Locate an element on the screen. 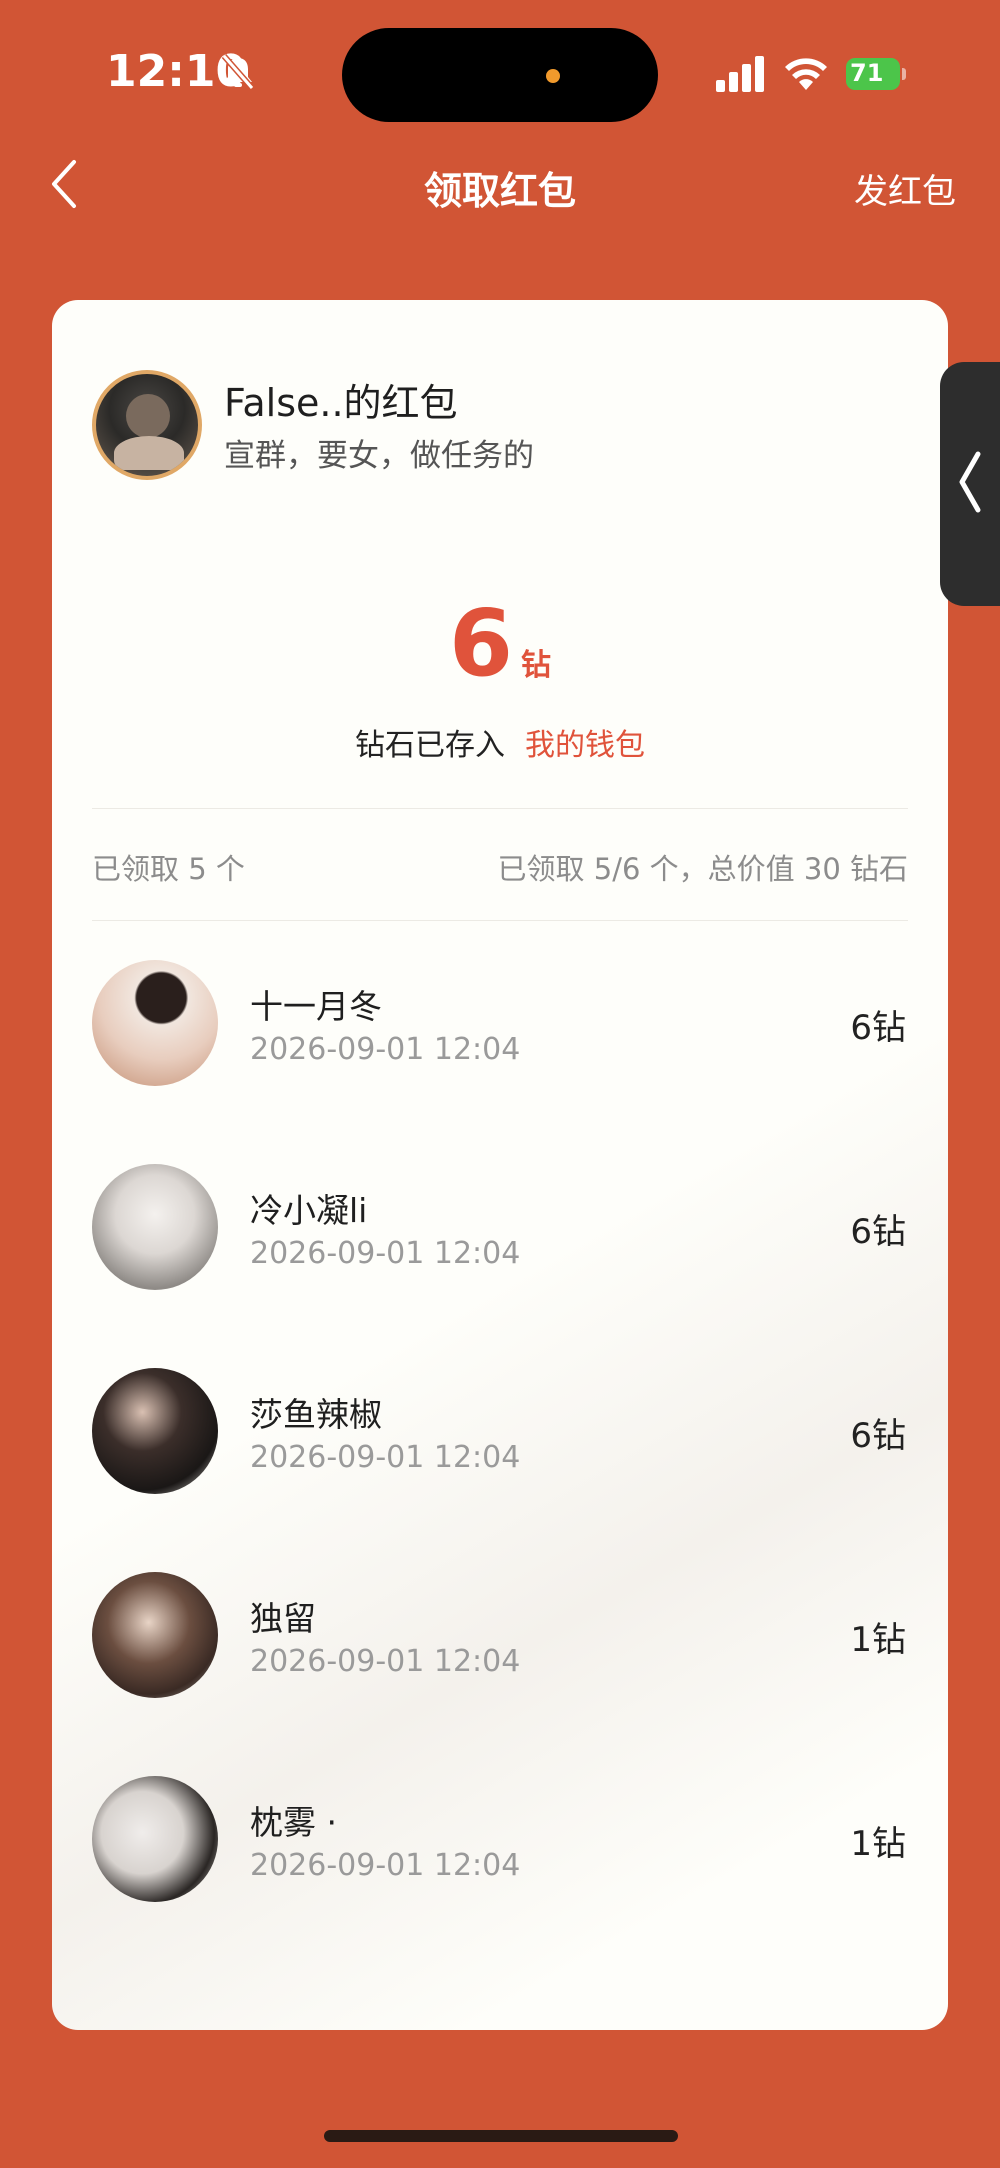 The width and height of the screenshot is (1000, 2168). claimer-name: 独留 is located at coordinates (283, 1618).